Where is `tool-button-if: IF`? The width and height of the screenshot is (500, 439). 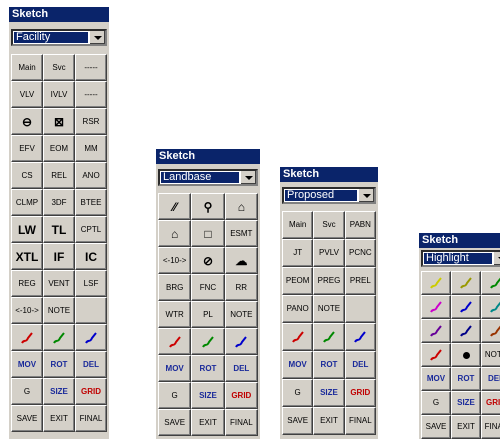 tool-button-if: IF is located at coordinates (59, 256).